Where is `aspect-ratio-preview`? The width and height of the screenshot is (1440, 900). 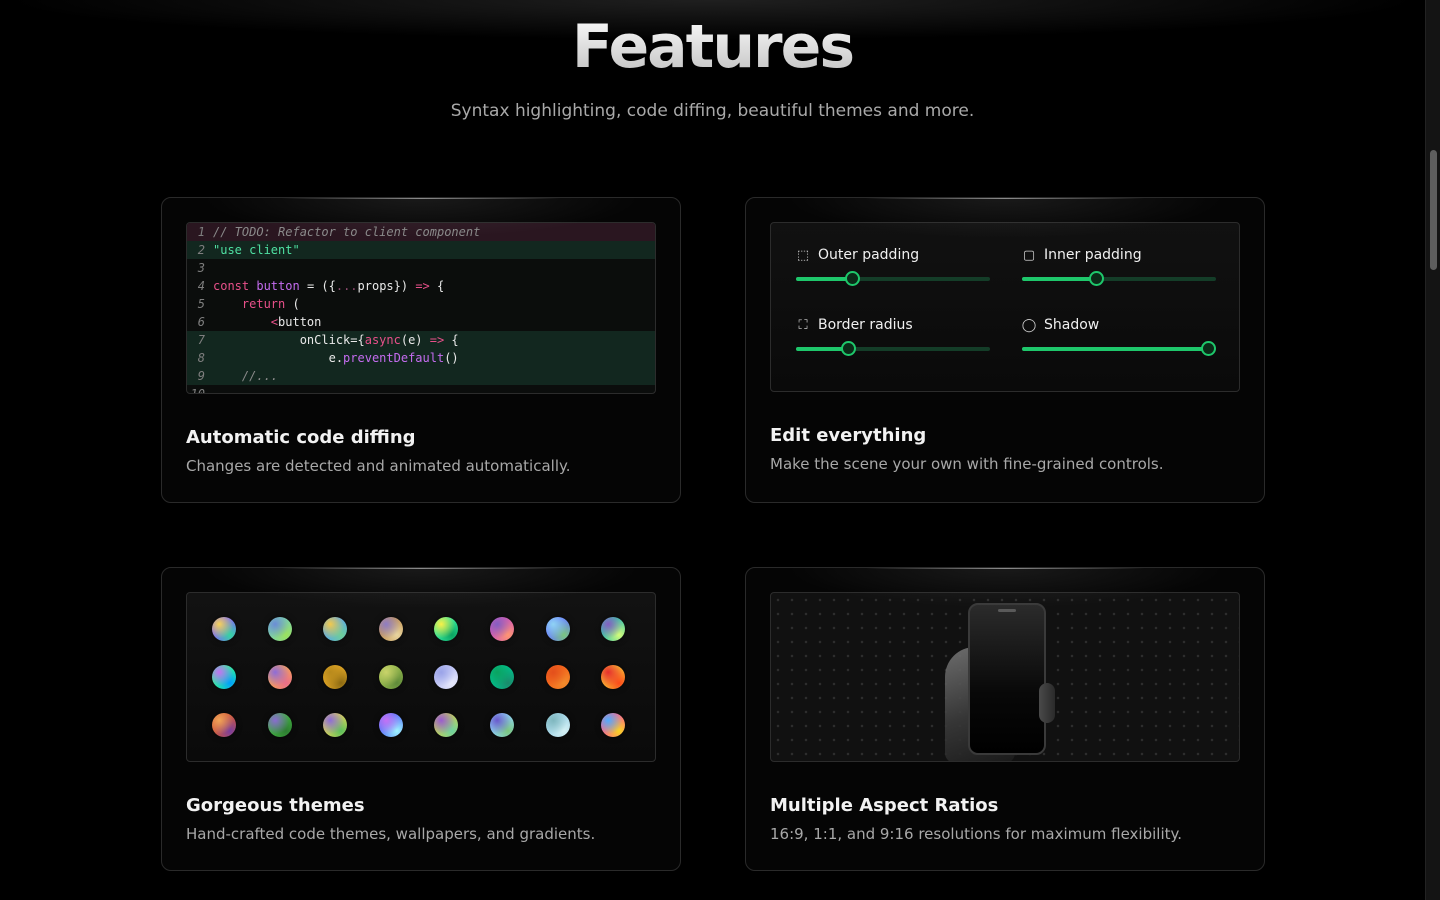
aspect-ratio-preview is located at coordinates (1005, 677).